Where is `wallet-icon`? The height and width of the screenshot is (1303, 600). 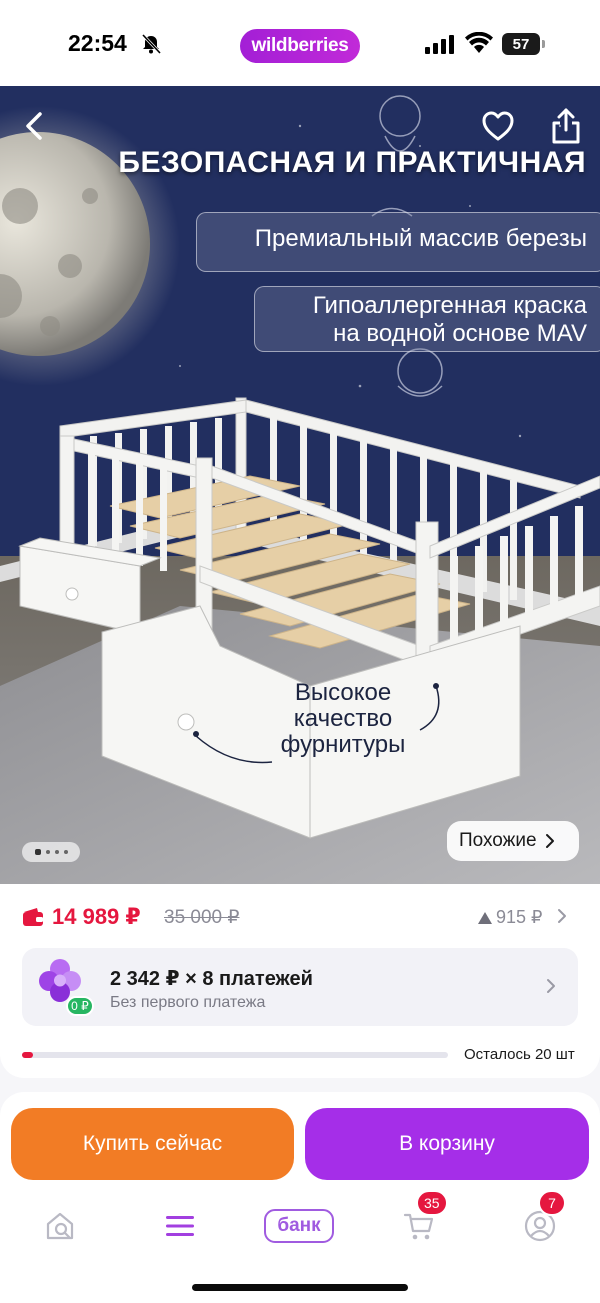 wallet-icon is located at coordinates (33, 917).